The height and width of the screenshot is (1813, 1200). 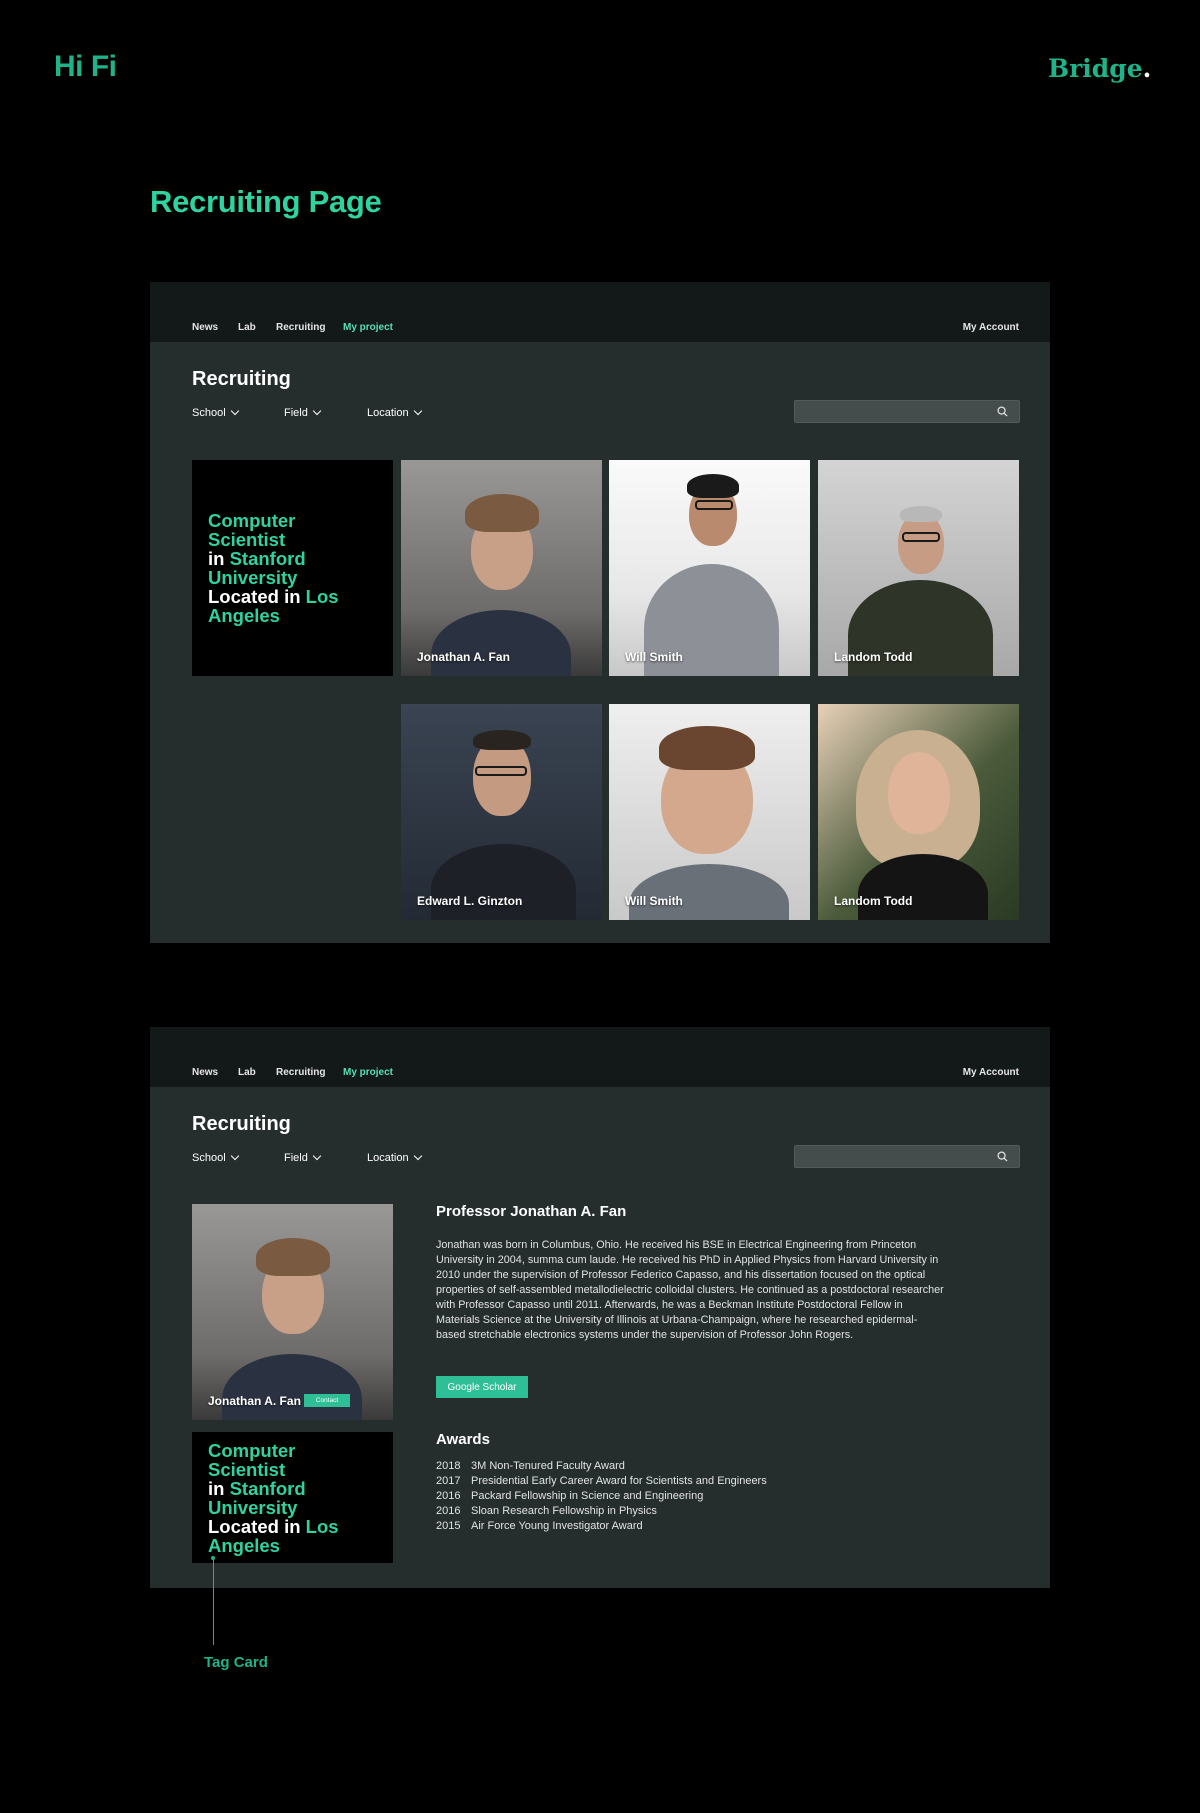 What do you see at coordinates (266, 201) in the screenshot?
I see `section-title: Recruiting Page` at bounding box center [266, 201].